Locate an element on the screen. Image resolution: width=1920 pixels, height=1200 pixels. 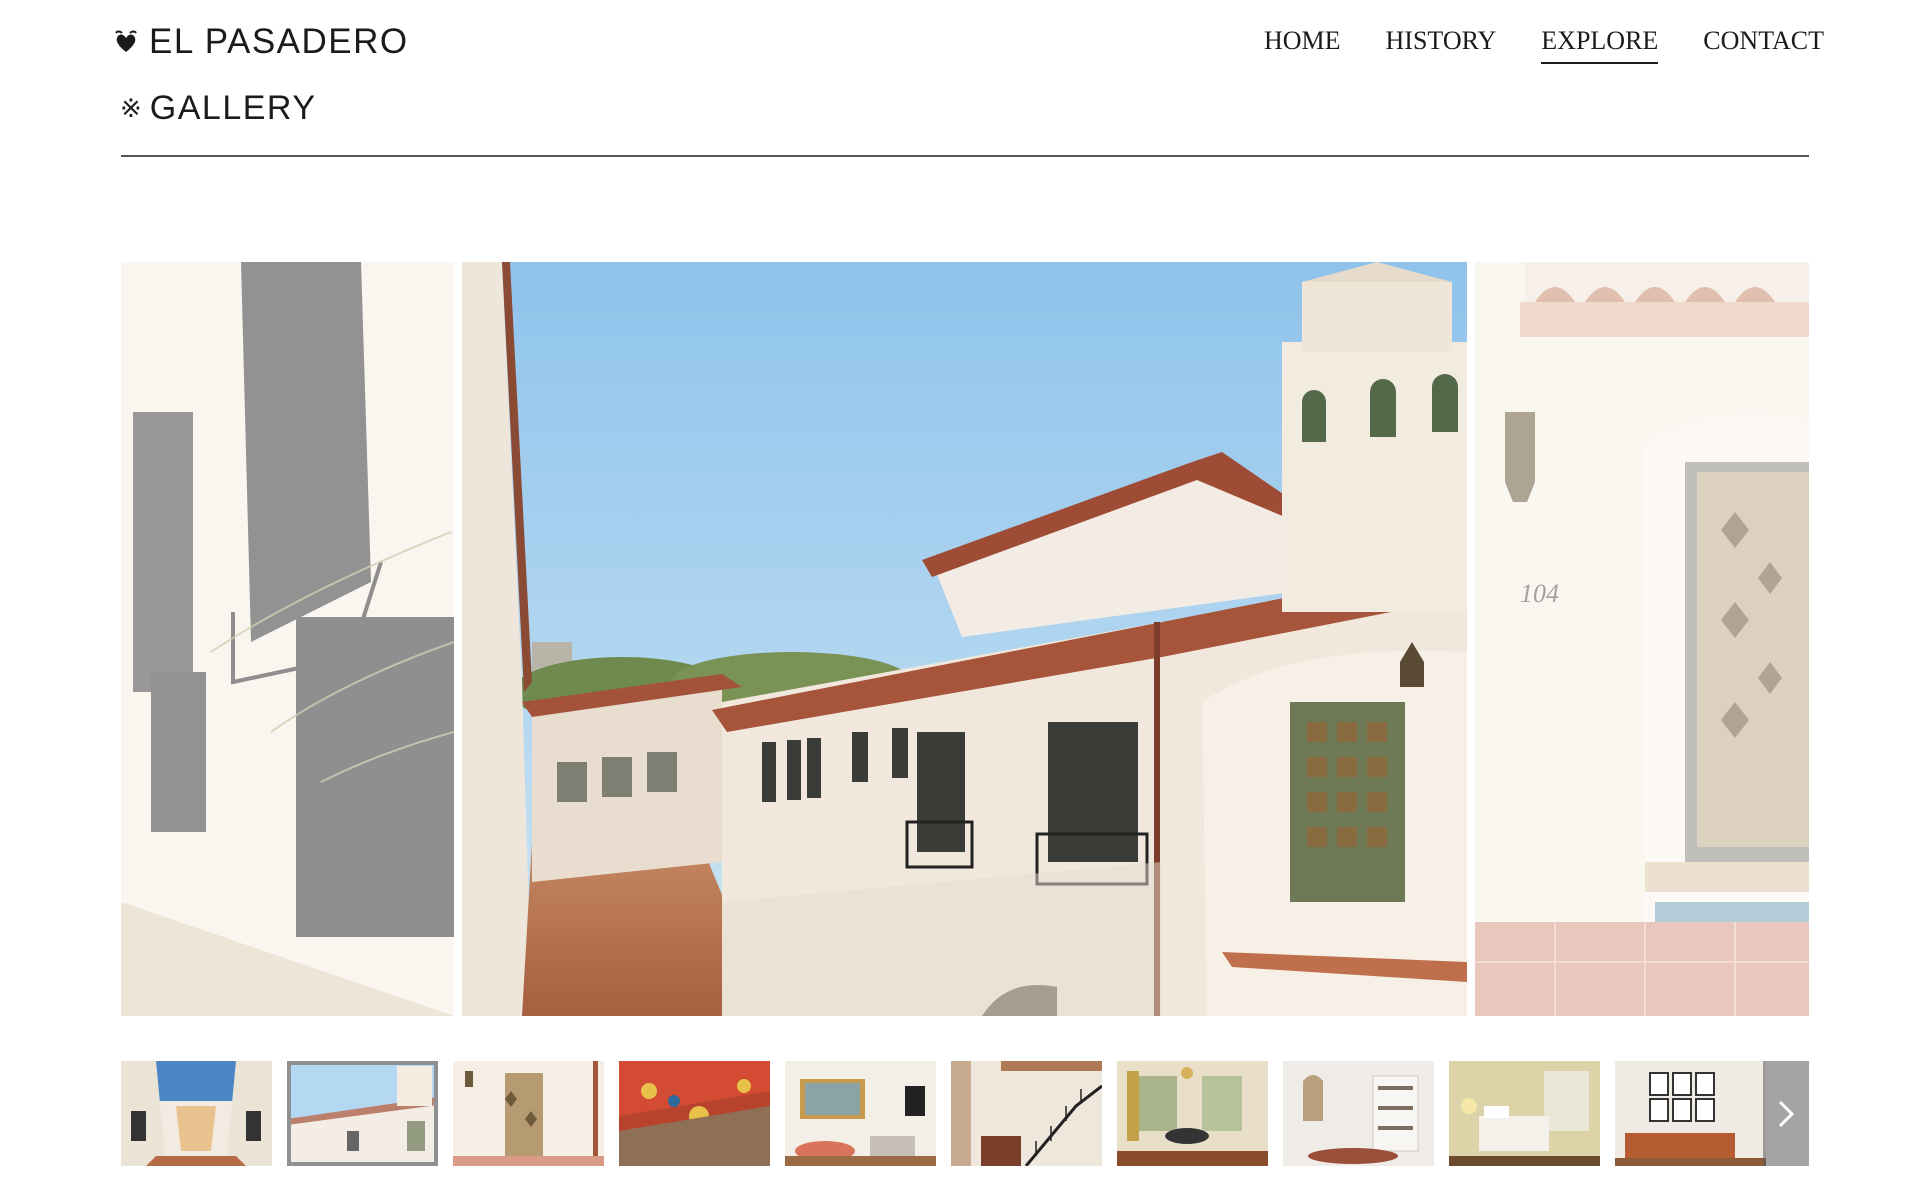
svg-text: 104 is located at coordinates (1539, 593).